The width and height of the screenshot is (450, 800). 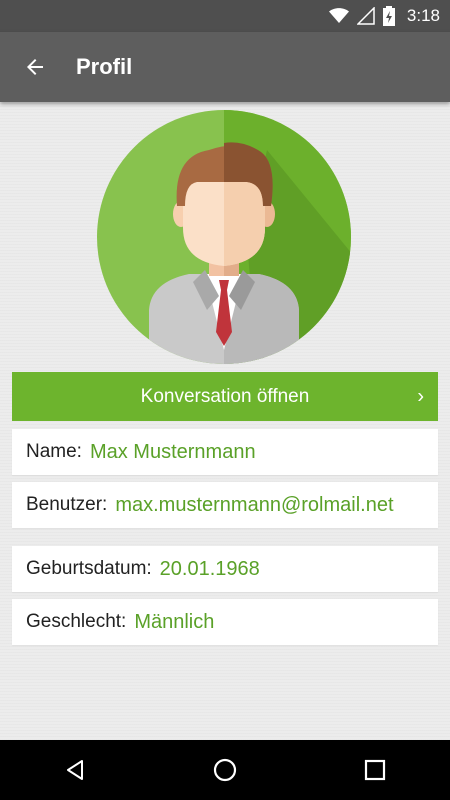 What do you see at coordinates (172, 451) in the screenshot?
I see `field-value: Max Musternmann` at bounding box center [172, 451].